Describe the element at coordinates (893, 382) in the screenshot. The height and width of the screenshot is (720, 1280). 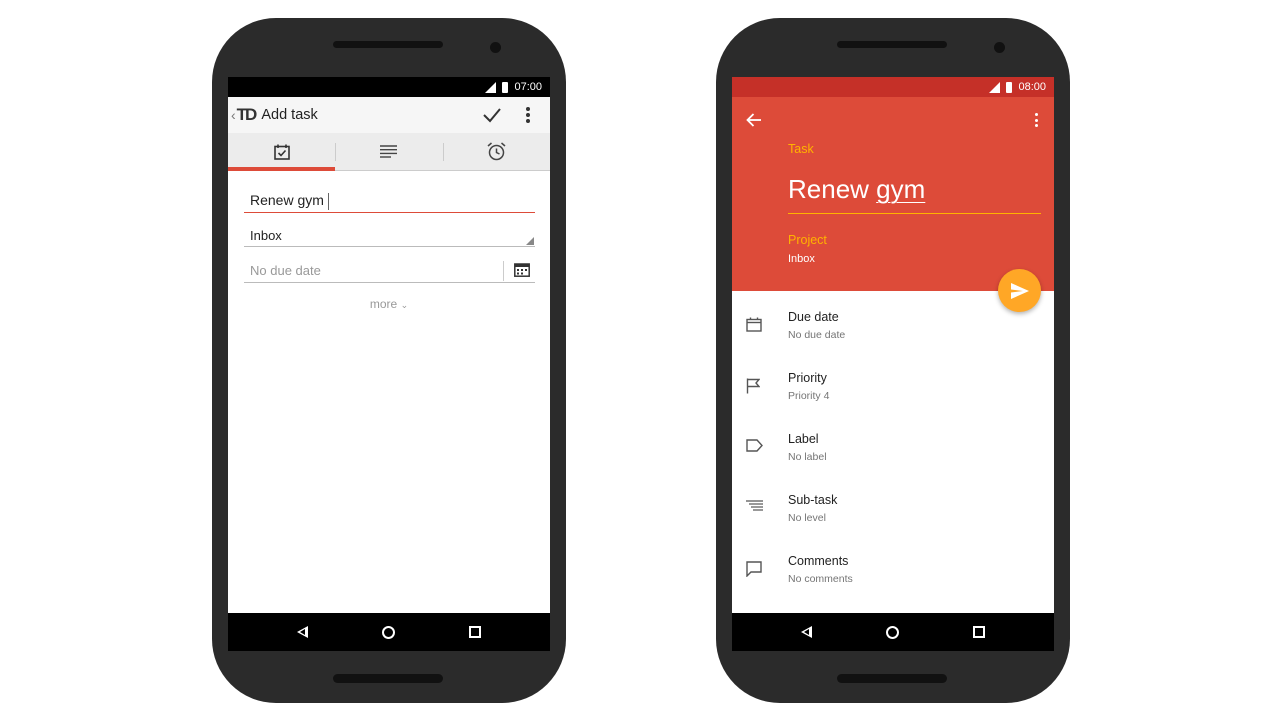
I see `detail-priority: Priority Priority 4` at that location.